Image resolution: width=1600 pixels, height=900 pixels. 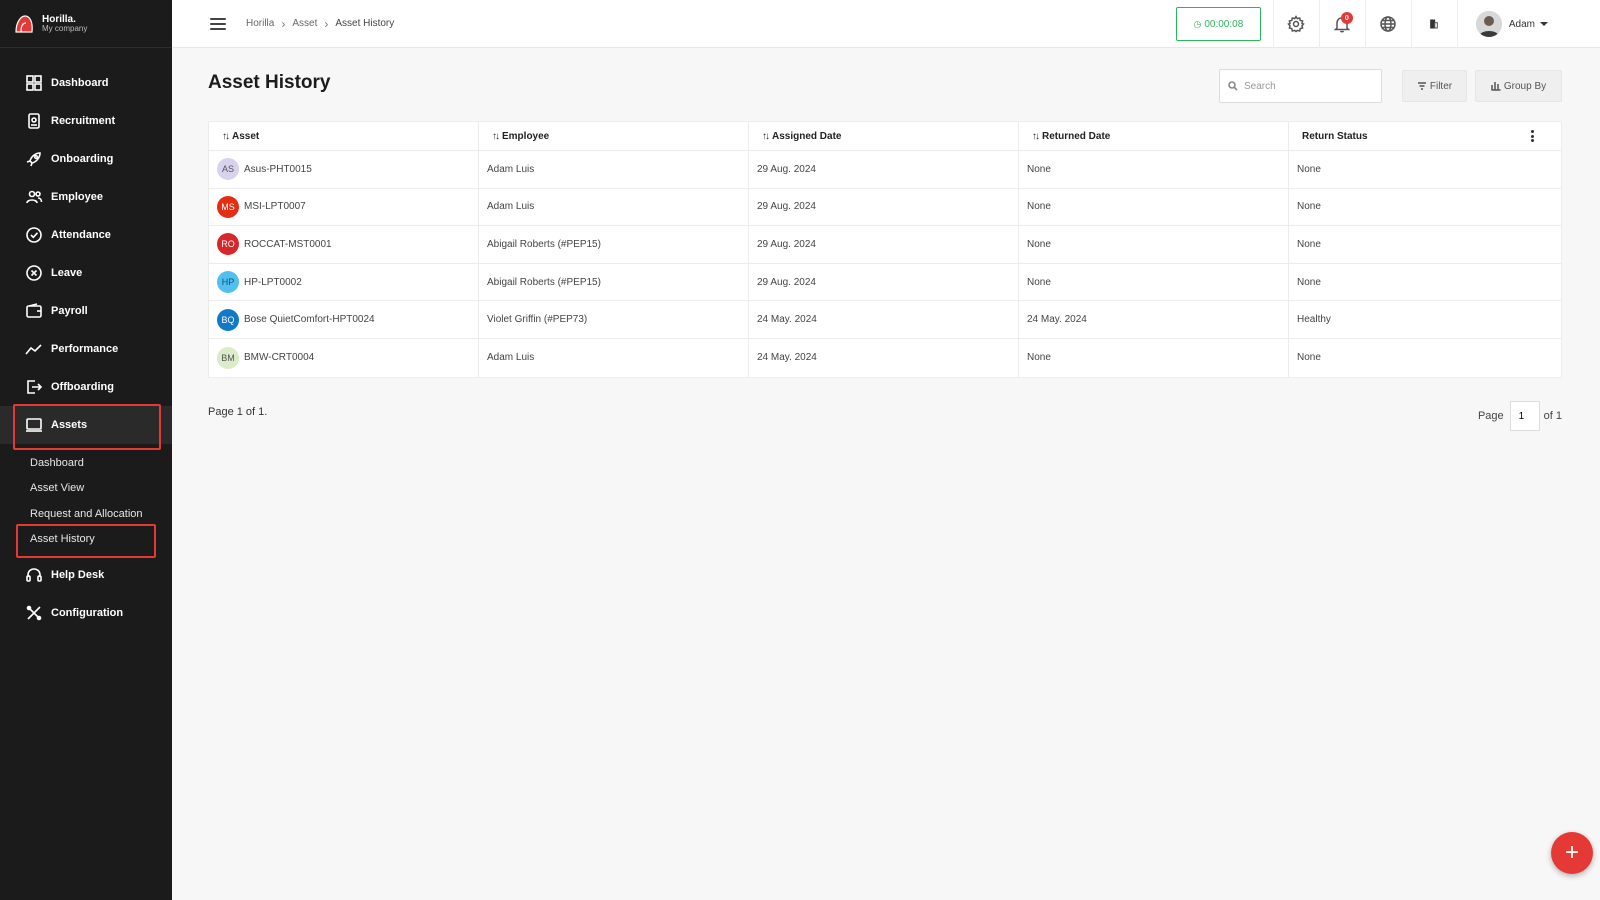 I want to click on breadcrumb-asset: Asset, so click(x=304, y=23).